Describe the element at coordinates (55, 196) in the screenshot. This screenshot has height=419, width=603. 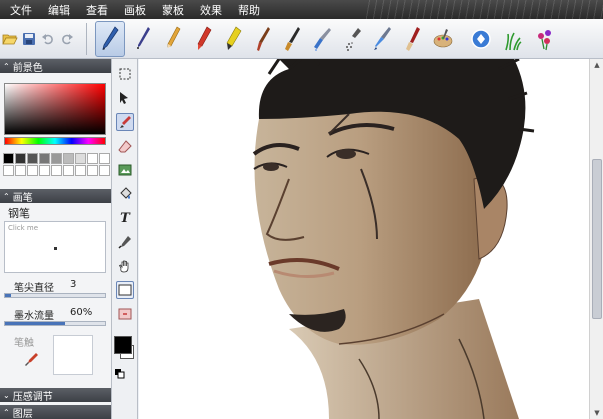
I see `brush-header: ⌃ 画笔` at that location.